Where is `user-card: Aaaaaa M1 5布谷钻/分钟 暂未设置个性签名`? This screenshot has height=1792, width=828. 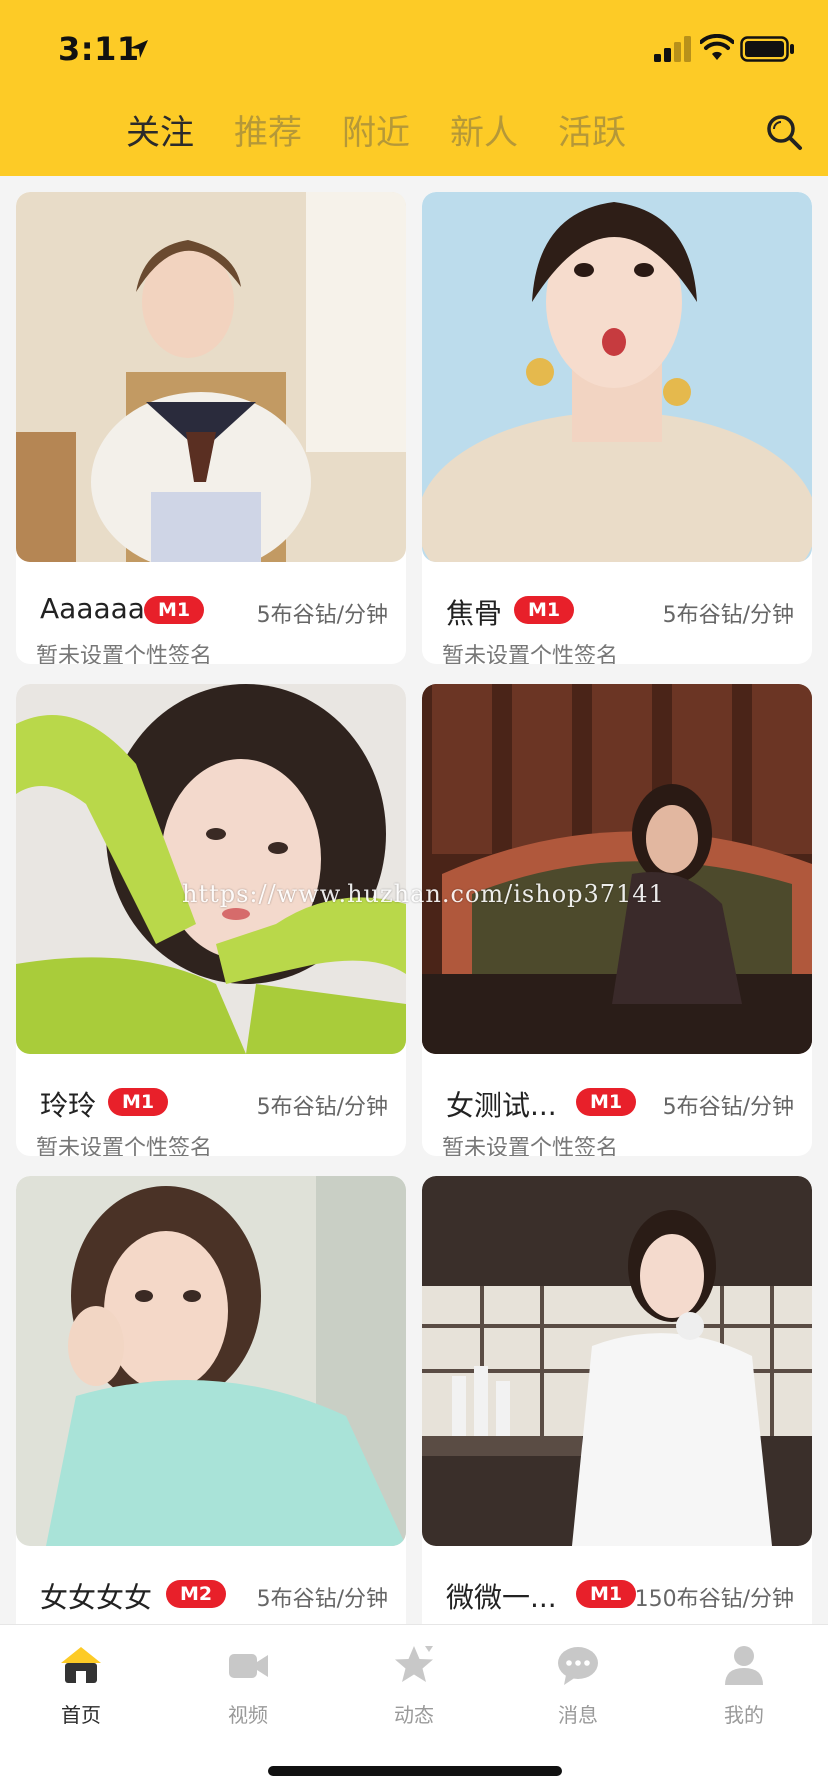 user-card: Aaaaaa M1 5布谷钻/分钟 暂未设置个性签名 is located at coordinates (211, 428).